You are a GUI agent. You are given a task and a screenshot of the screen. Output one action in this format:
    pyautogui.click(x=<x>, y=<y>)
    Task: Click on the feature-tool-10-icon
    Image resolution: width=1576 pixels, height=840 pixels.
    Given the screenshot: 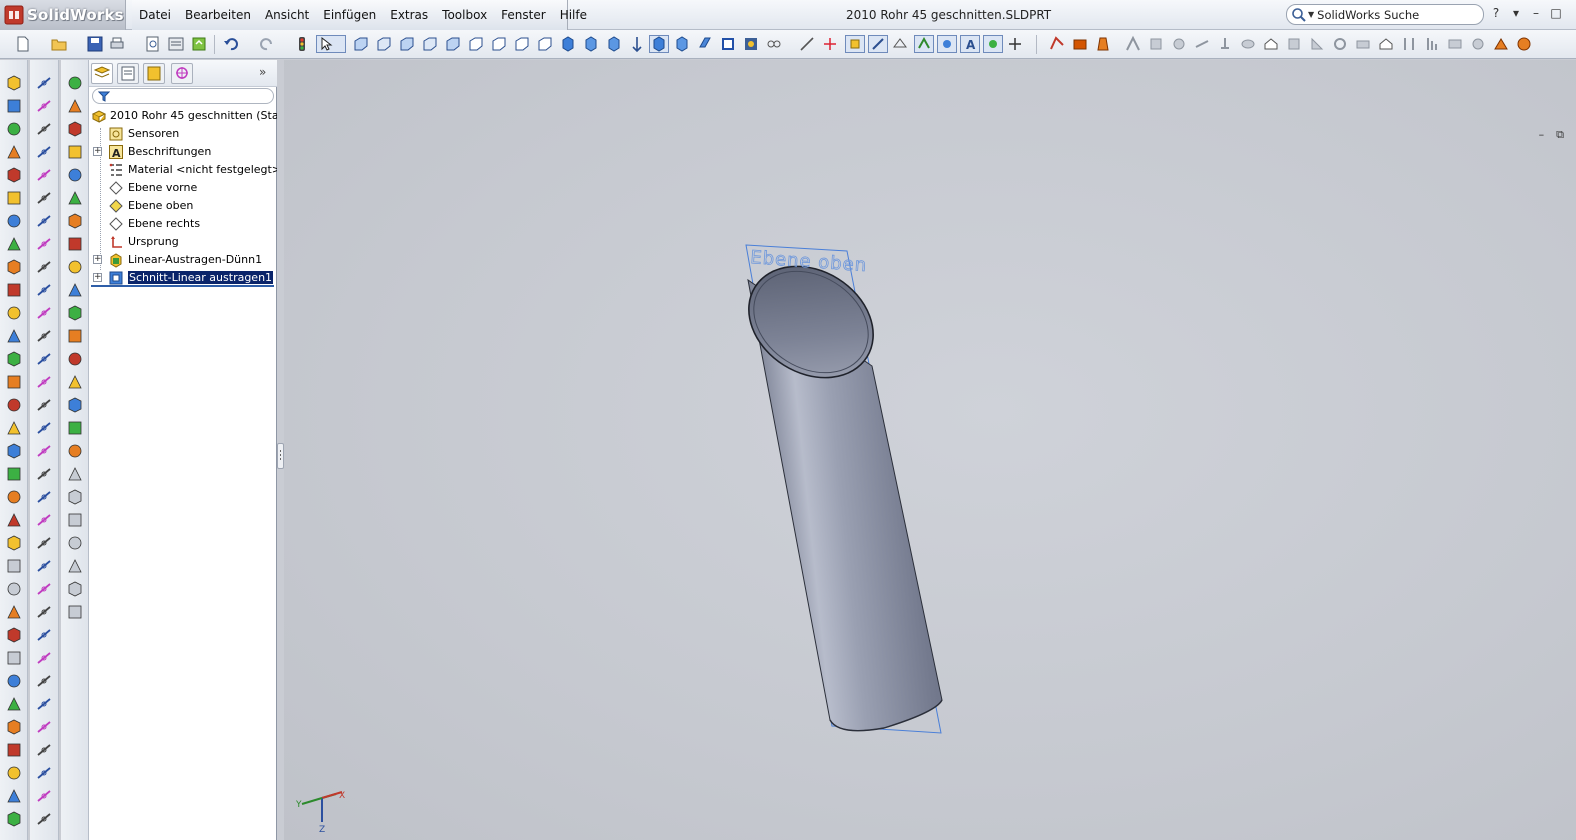 What is the action you would take?
    pyautogui.click(x=14, y=290)
    